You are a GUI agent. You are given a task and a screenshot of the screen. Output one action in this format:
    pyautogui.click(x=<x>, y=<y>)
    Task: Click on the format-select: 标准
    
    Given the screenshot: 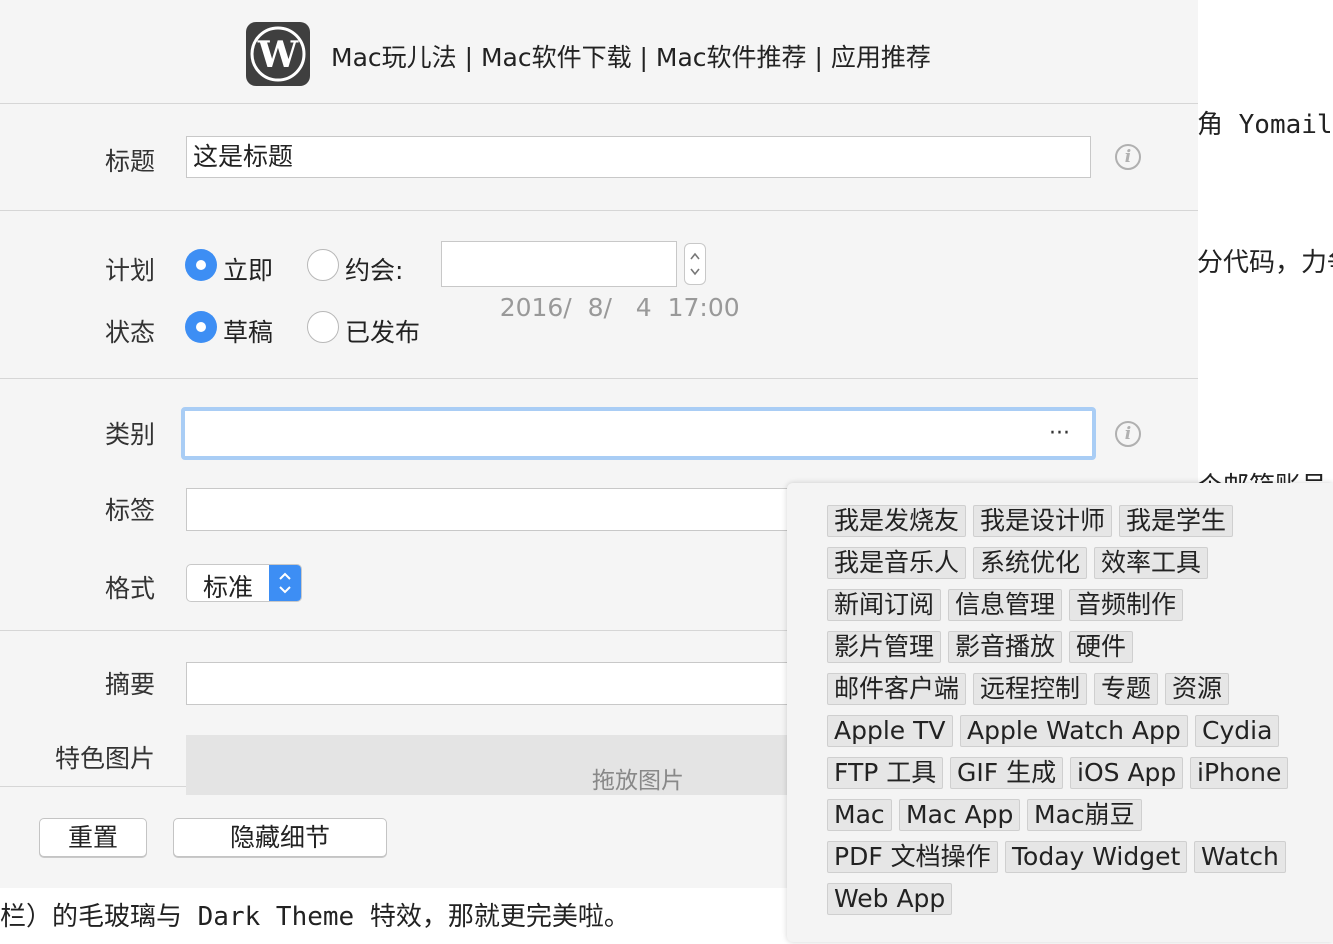 What is the action you would take?
    pyautogui.click(x=244, y=583)
    